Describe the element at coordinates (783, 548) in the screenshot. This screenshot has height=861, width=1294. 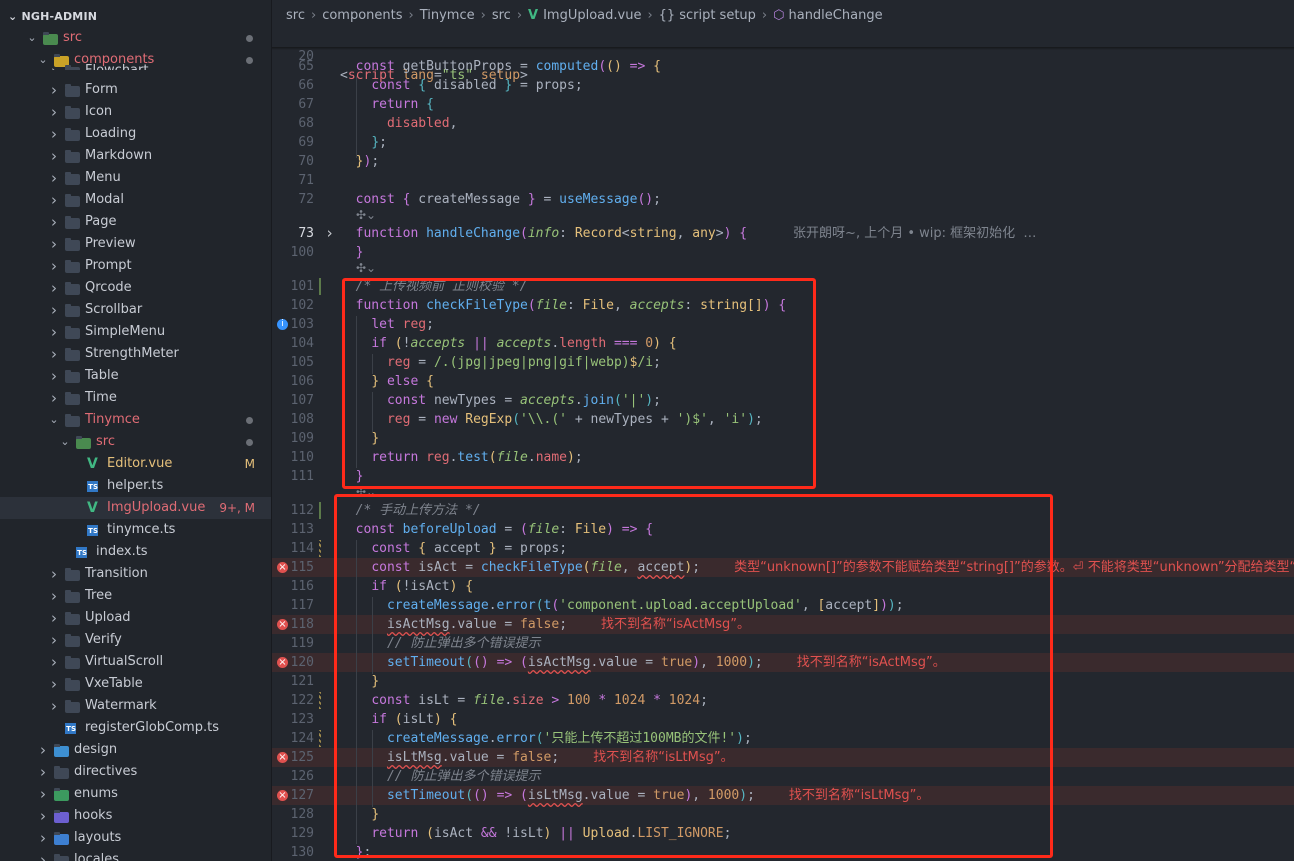
I see `code-line: 114 const { accept } = props;` at that location.